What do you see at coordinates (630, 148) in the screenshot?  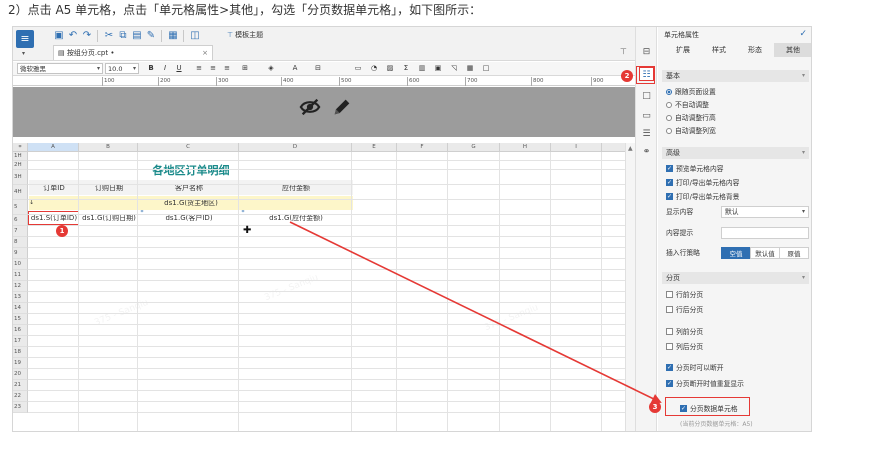 I see `chevron-up-icon: ▲` at bounding box center [630, 148].